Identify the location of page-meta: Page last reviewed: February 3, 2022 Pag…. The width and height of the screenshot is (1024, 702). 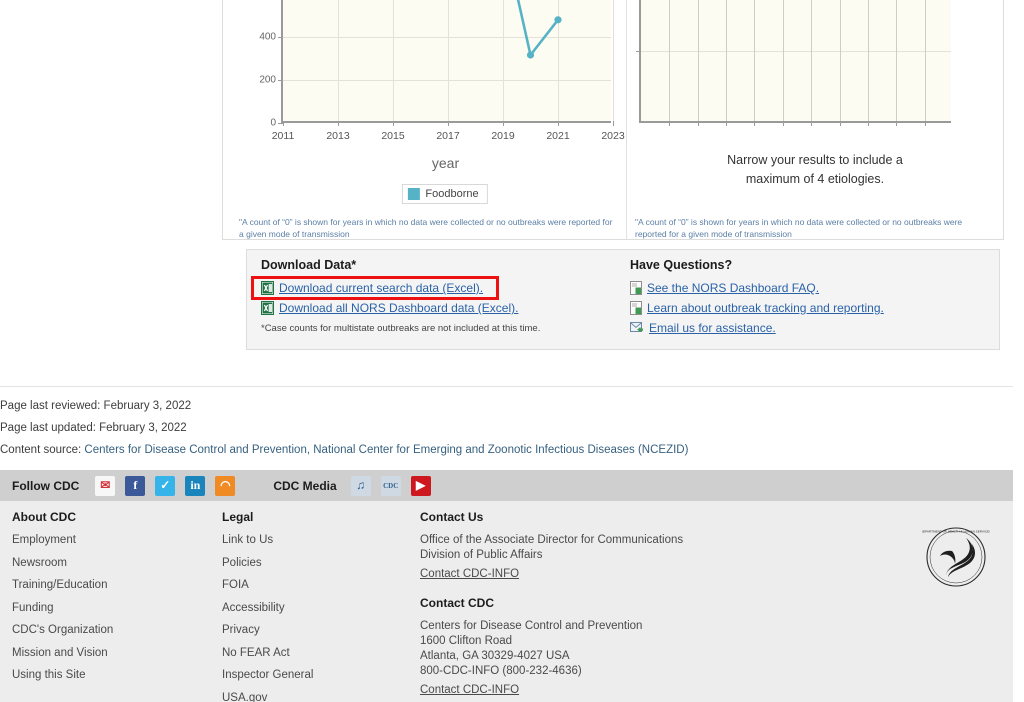
(344, 433).